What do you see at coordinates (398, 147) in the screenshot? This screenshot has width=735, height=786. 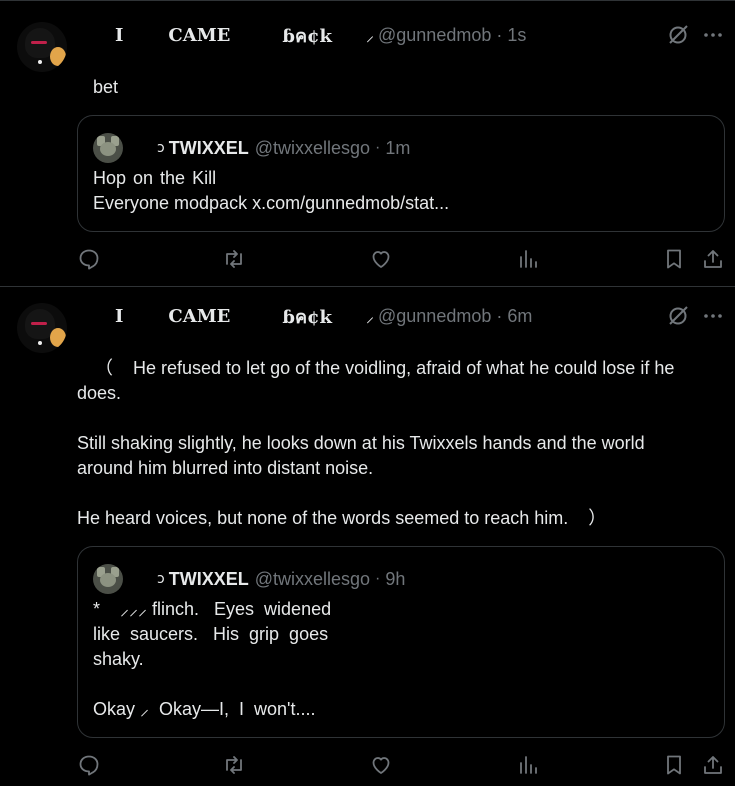 I see `quote-time: 1m` at bounding box center [398, 147].